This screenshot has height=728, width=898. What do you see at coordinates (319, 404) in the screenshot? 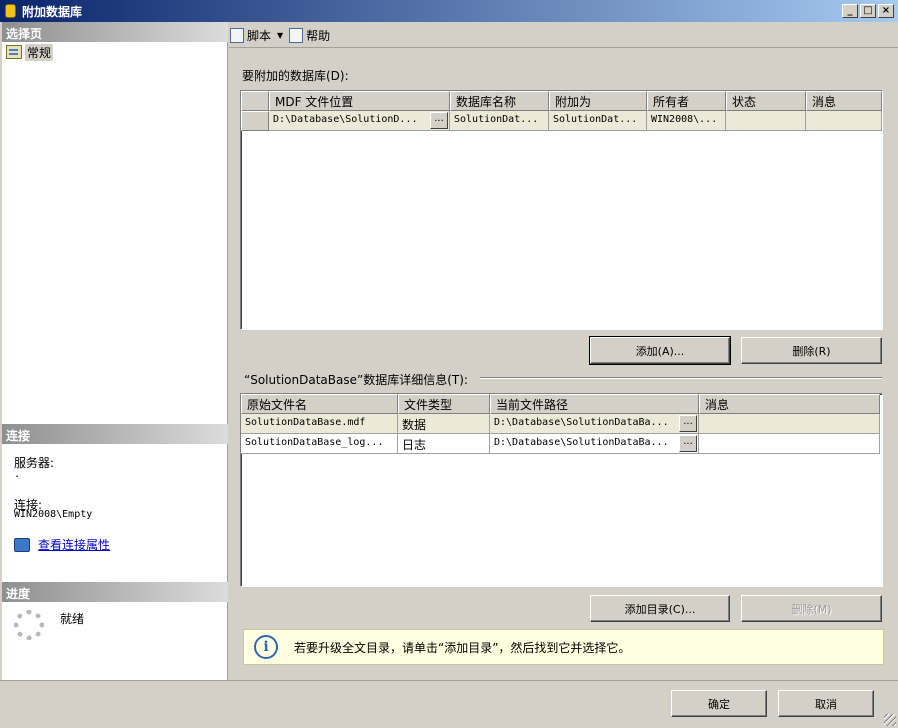
I see `column-header: 原始文件名` at bounding box center [319, 404].